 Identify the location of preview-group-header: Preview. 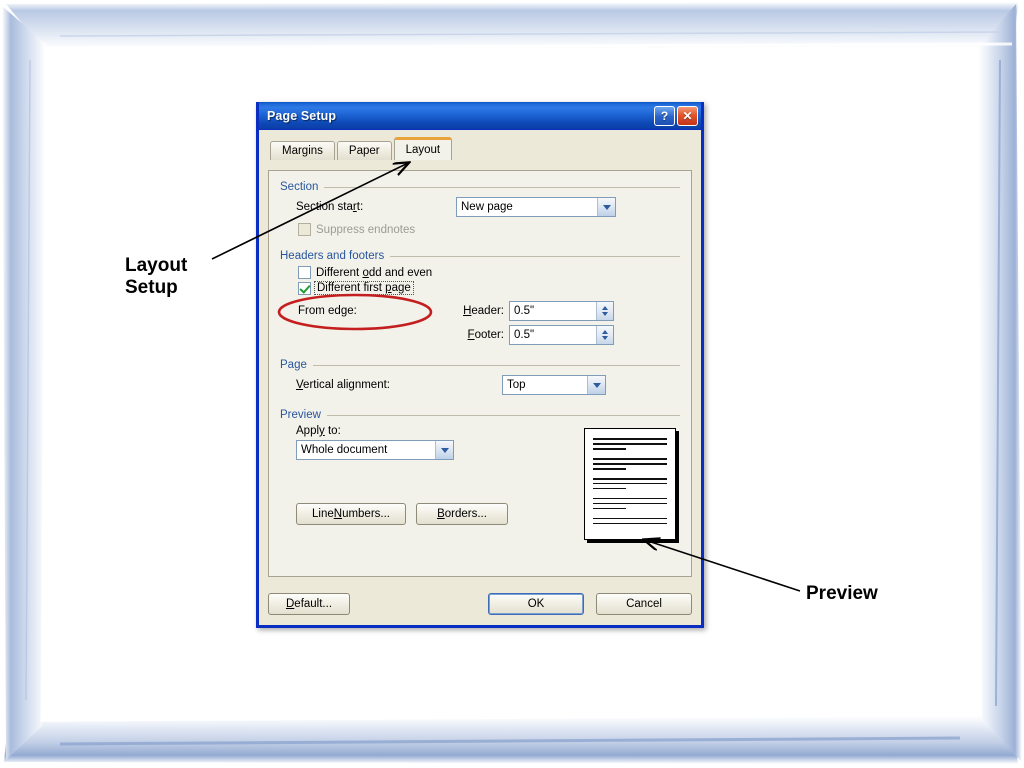
(480, 415).